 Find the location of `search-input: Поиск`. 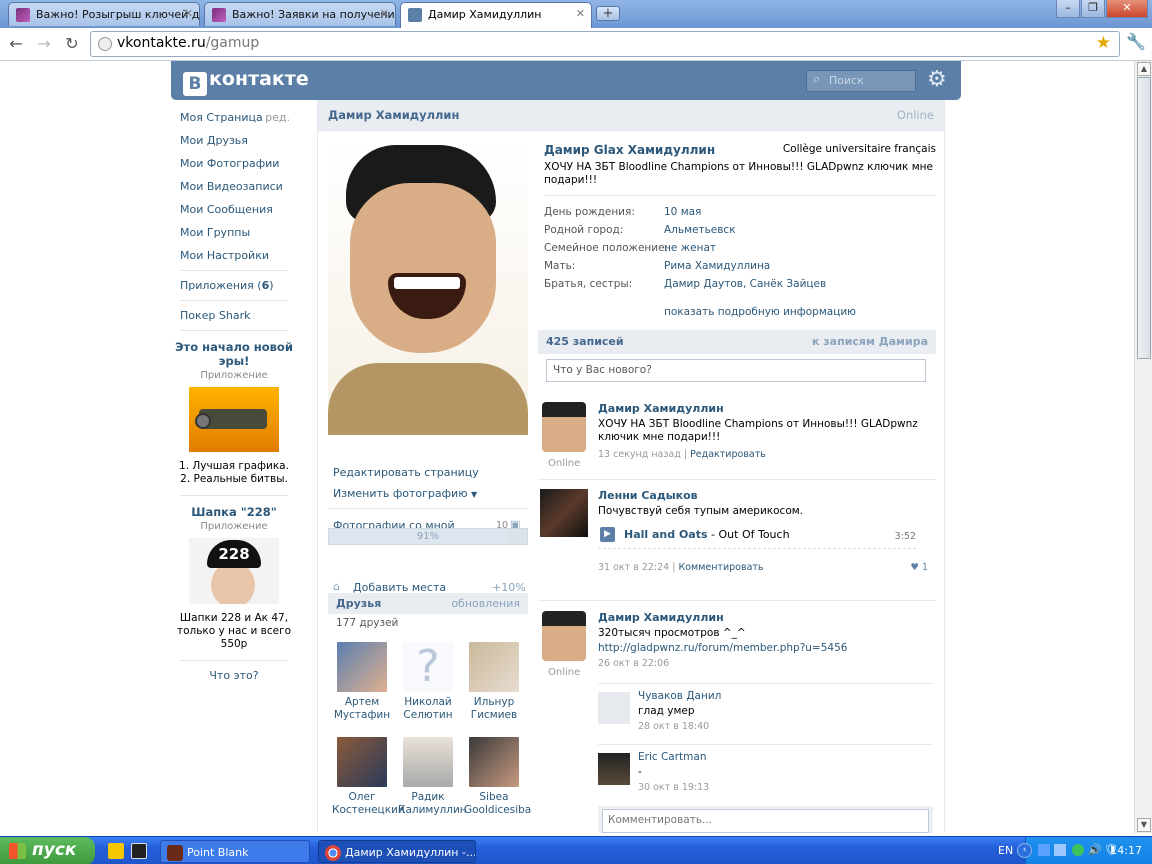

search-input: Поиск is located at coordinates (861, 81).